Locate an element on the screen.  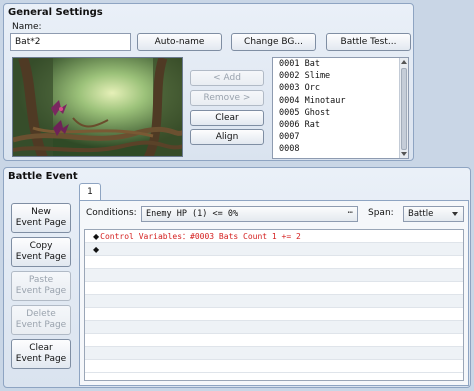
remove-enemy-button: Remove > is located at coordinates (227, 98).